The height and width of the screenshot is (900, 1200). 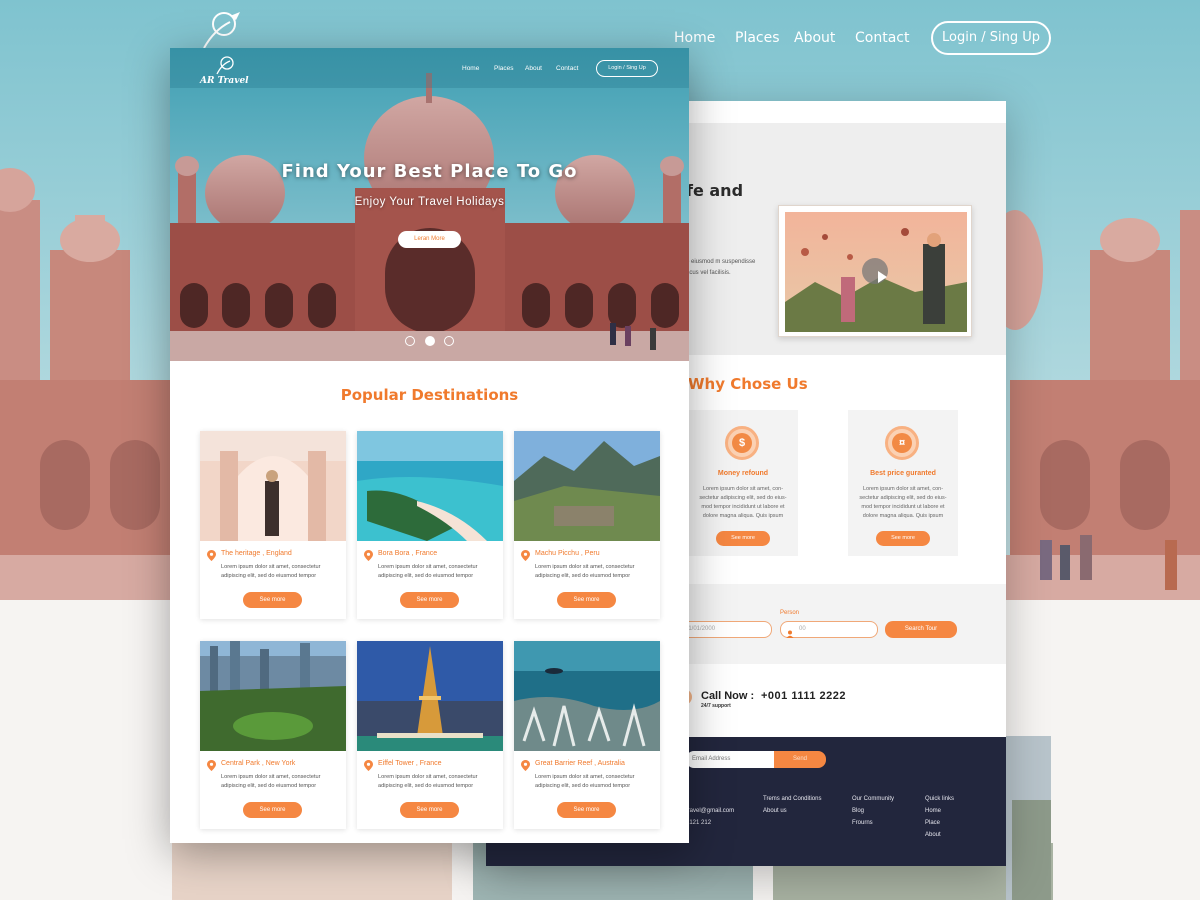 I want to click on hand-coin-icon: ¤, so click(x=902, y=443).